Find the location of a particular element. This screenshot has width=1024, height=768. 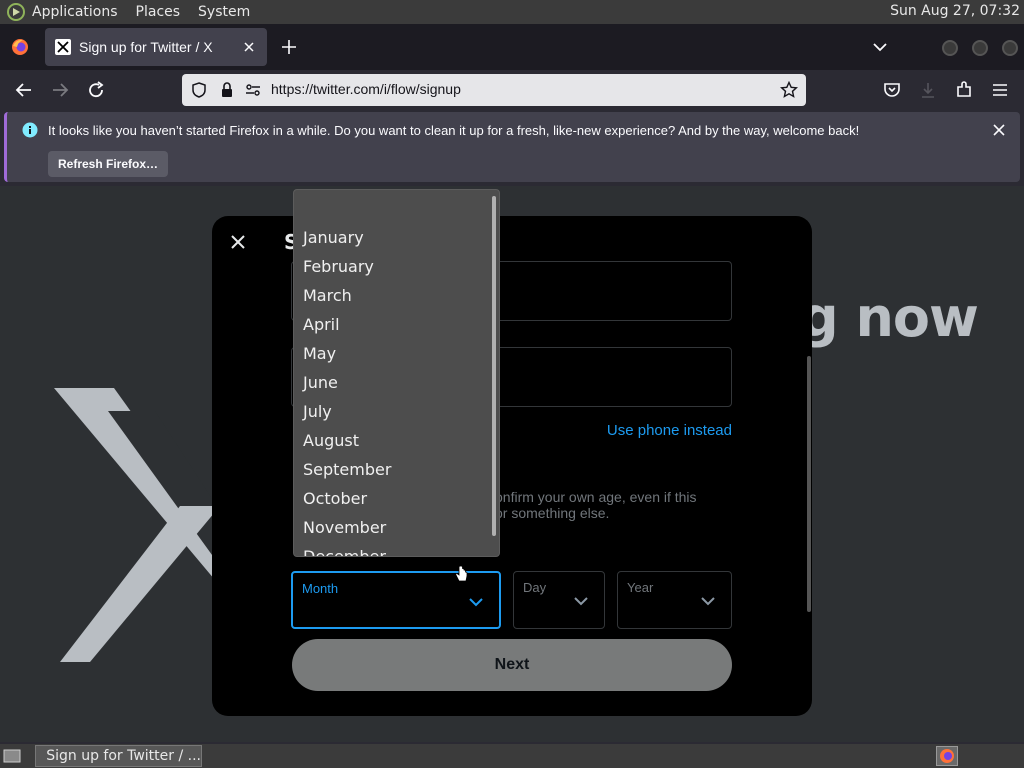

month-option-june: June is located at coordinates (320, 382).